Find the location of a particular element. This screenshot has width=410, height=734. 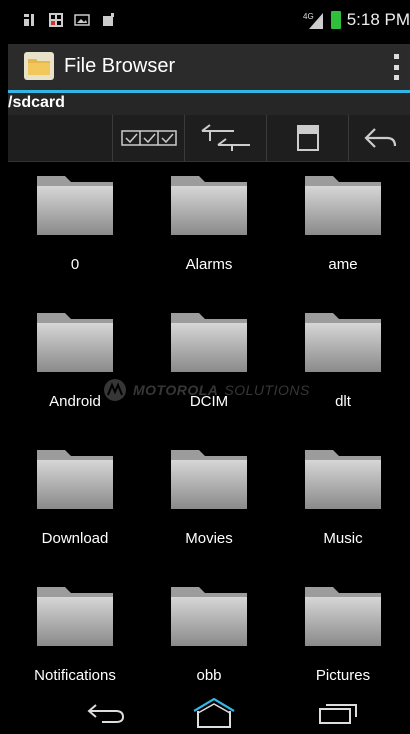

select-multiple-icon is located at coordinates (149, 138).